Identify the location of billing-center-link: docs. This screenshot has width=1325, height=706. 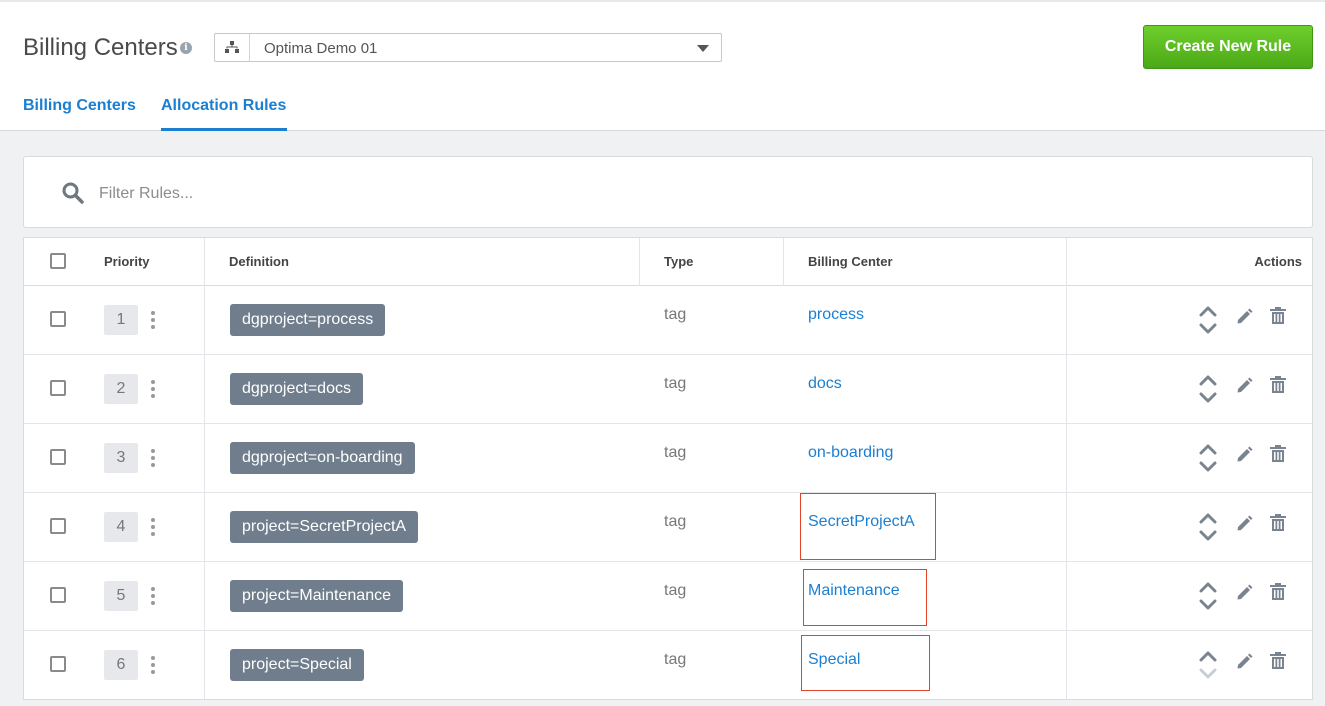
(825, 384).